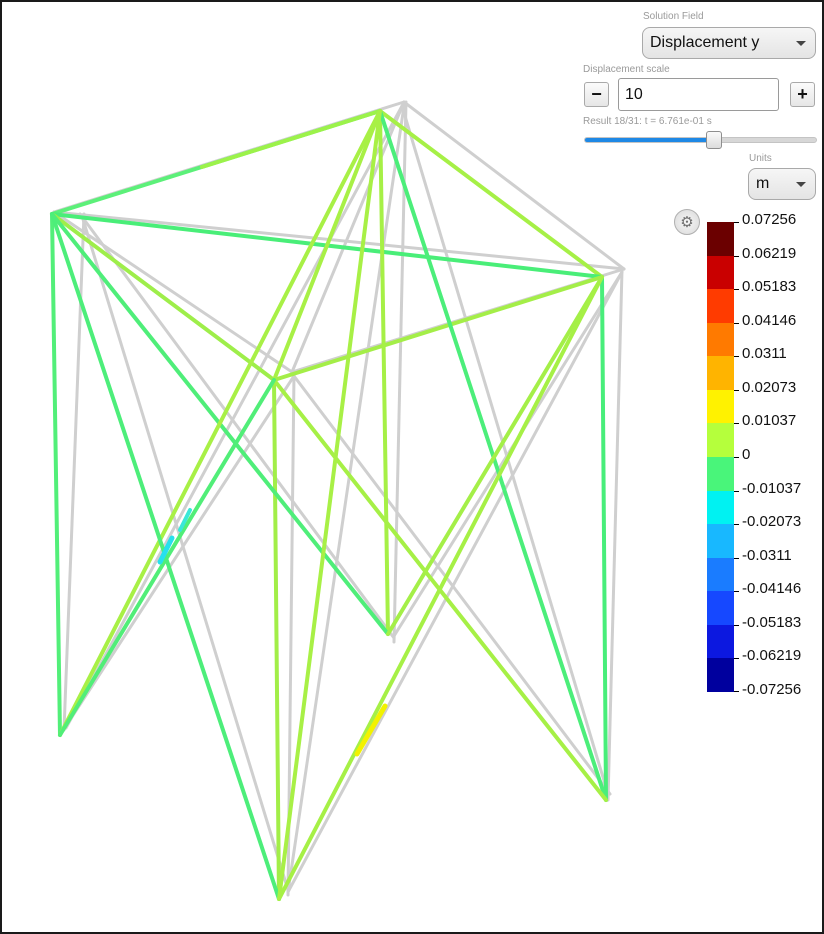  What do you see at coordinates (647, 121) in the screenshot?
I see `result-step-text: Result 18/31: t = 6.761e-01 s` at bounding box center [647, 121].